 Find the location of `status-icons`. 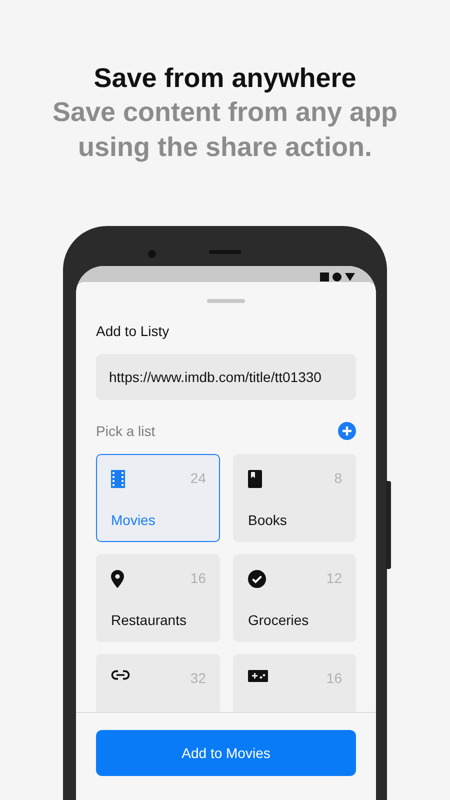

status-icons is located at coordinates (338, 277).